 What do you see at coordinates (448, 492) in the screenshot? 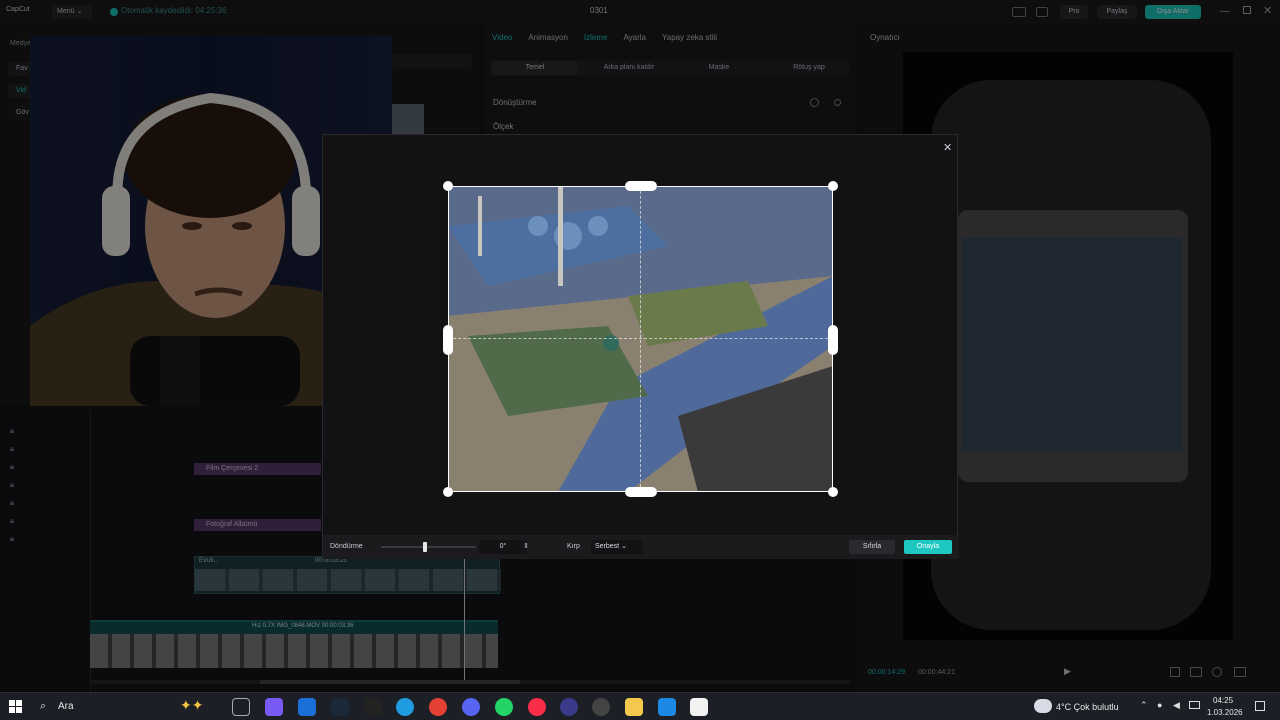
I see `crop-handle-bottom-left` at bounding box center [448, 492].